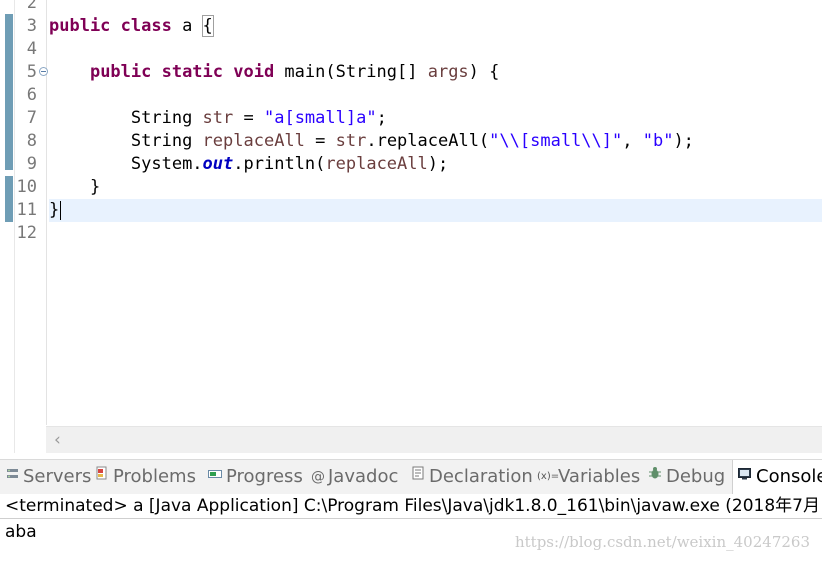 This screenshot has width=822, height=566. I want to click on code-line: String str = "a[small]a";, so click(218, 118).